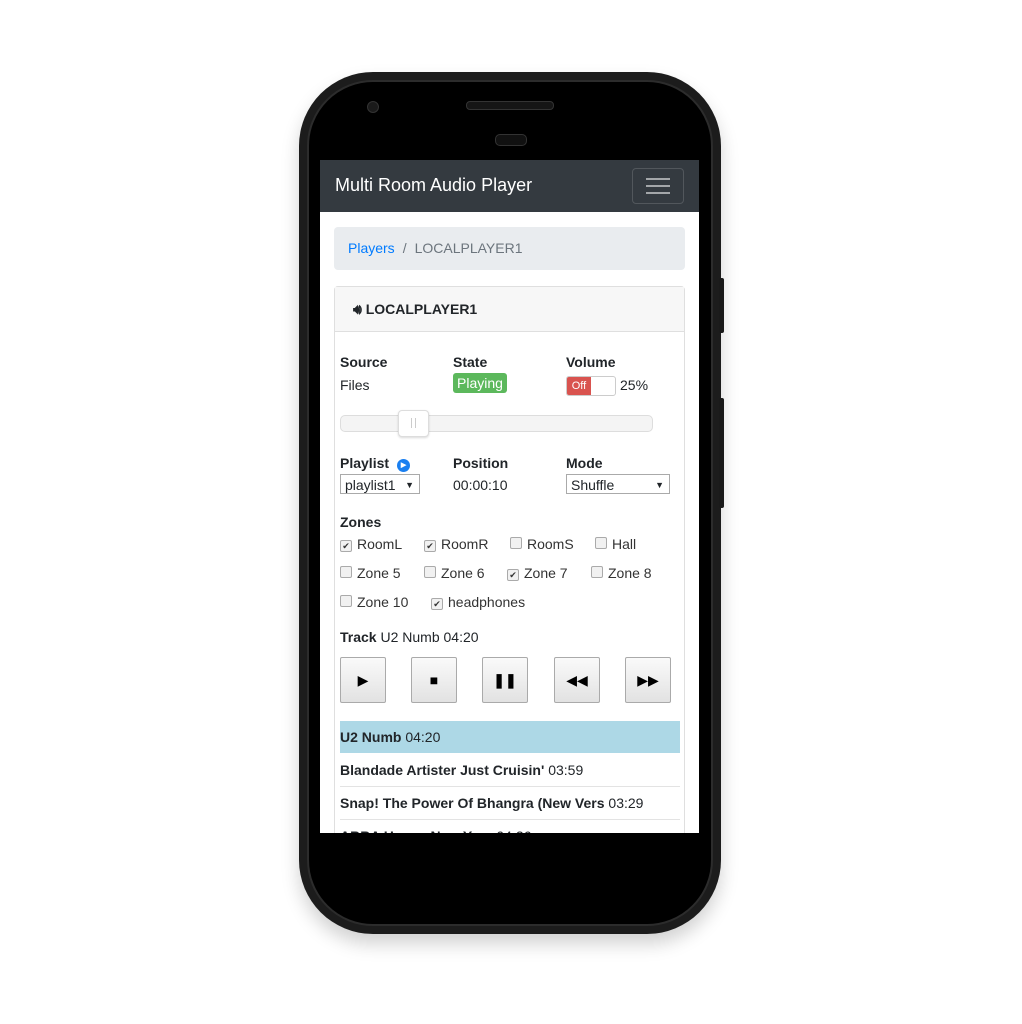  I want to click on track-duration: 03:59, so click(566, 770).